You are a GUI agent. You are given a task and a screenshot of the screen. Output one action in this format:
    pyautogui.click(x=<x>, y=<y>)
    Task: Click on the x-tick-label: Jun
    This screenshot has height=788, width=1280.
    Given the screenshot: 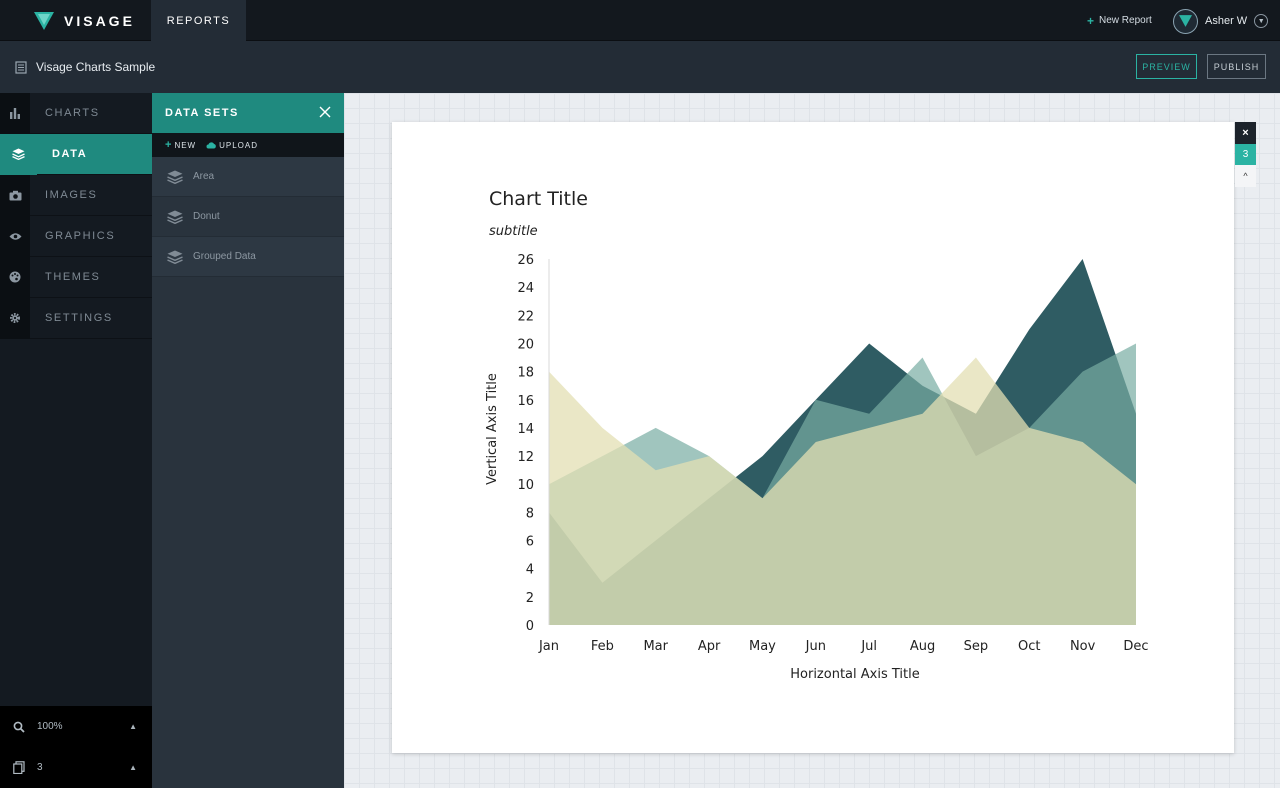 What is the action you would take?
    pyautogui.click(x=815, y=646)
    